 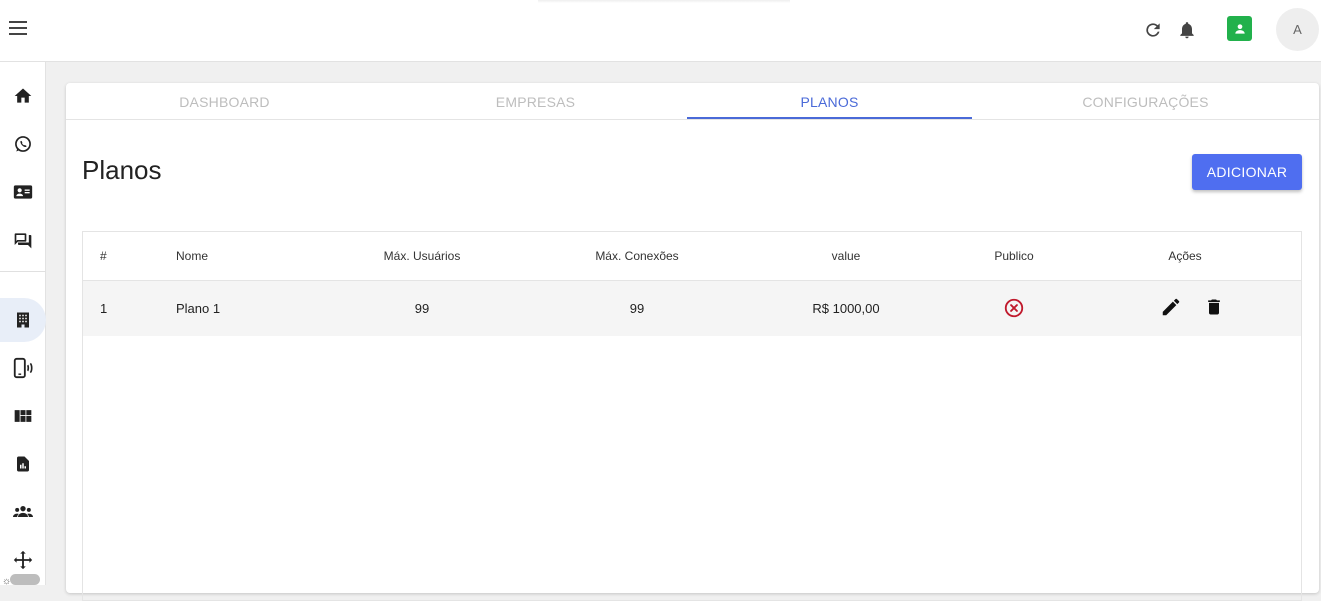 I want to click on column-header-num: #, so click(x=123, y=256).